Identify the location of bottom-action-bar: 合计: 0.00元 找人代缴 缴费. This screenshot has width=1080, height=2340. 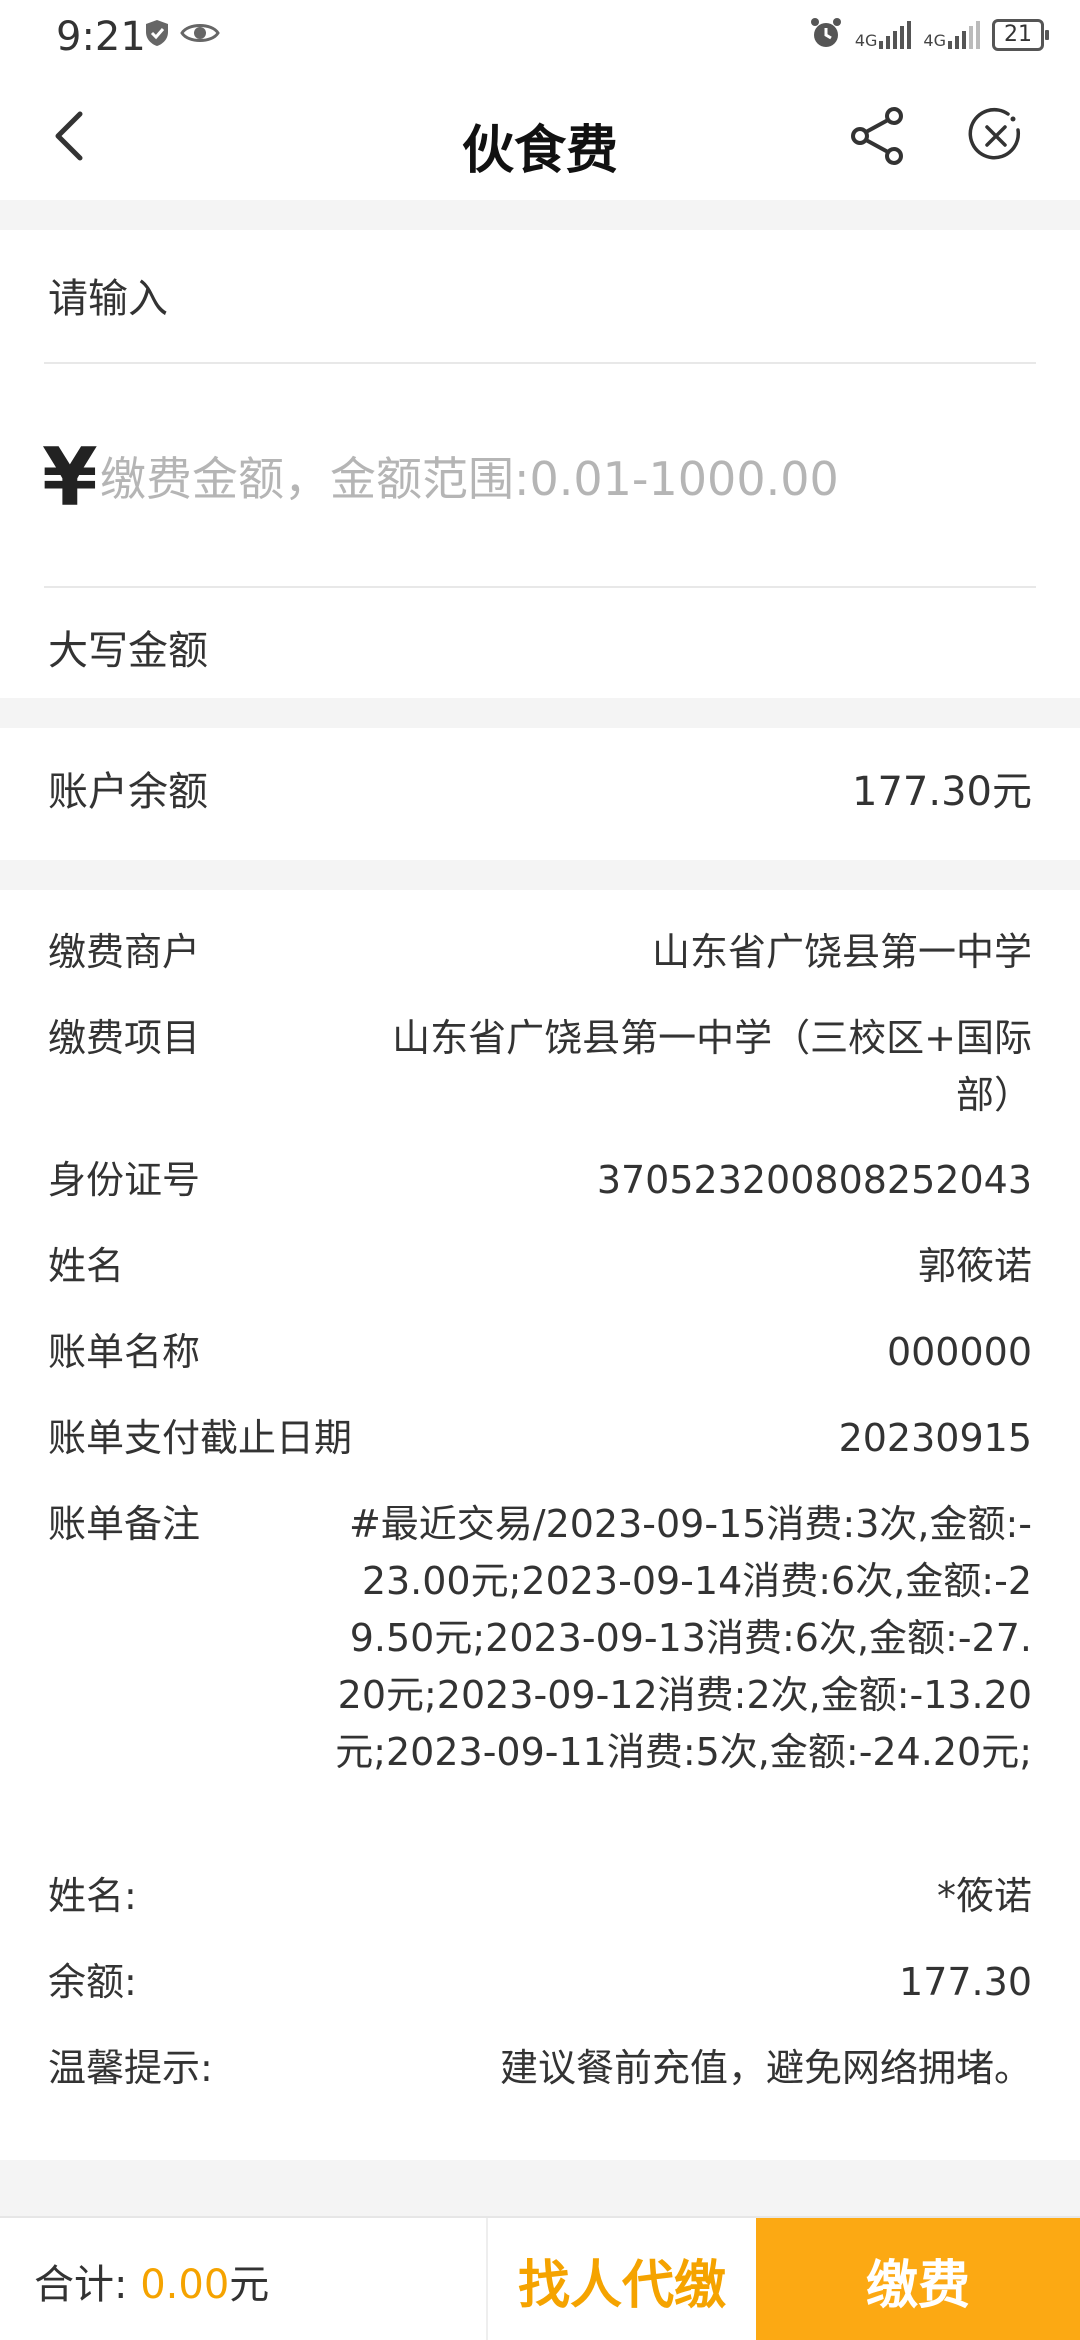
(540, 2278).